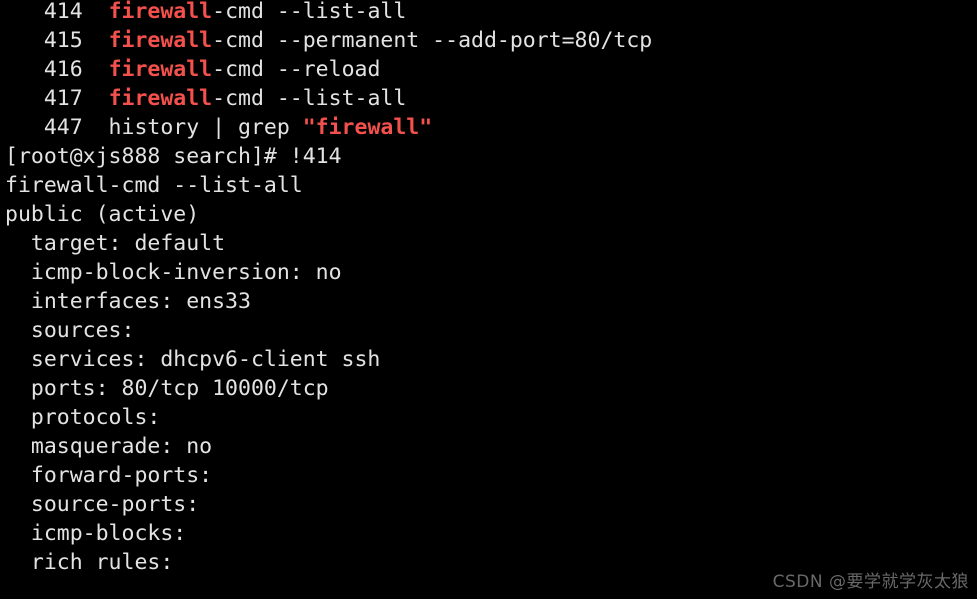  Describe the element at coordinates (115, 243) in the screenshot. I see `terminal-text: target: default` at that location.